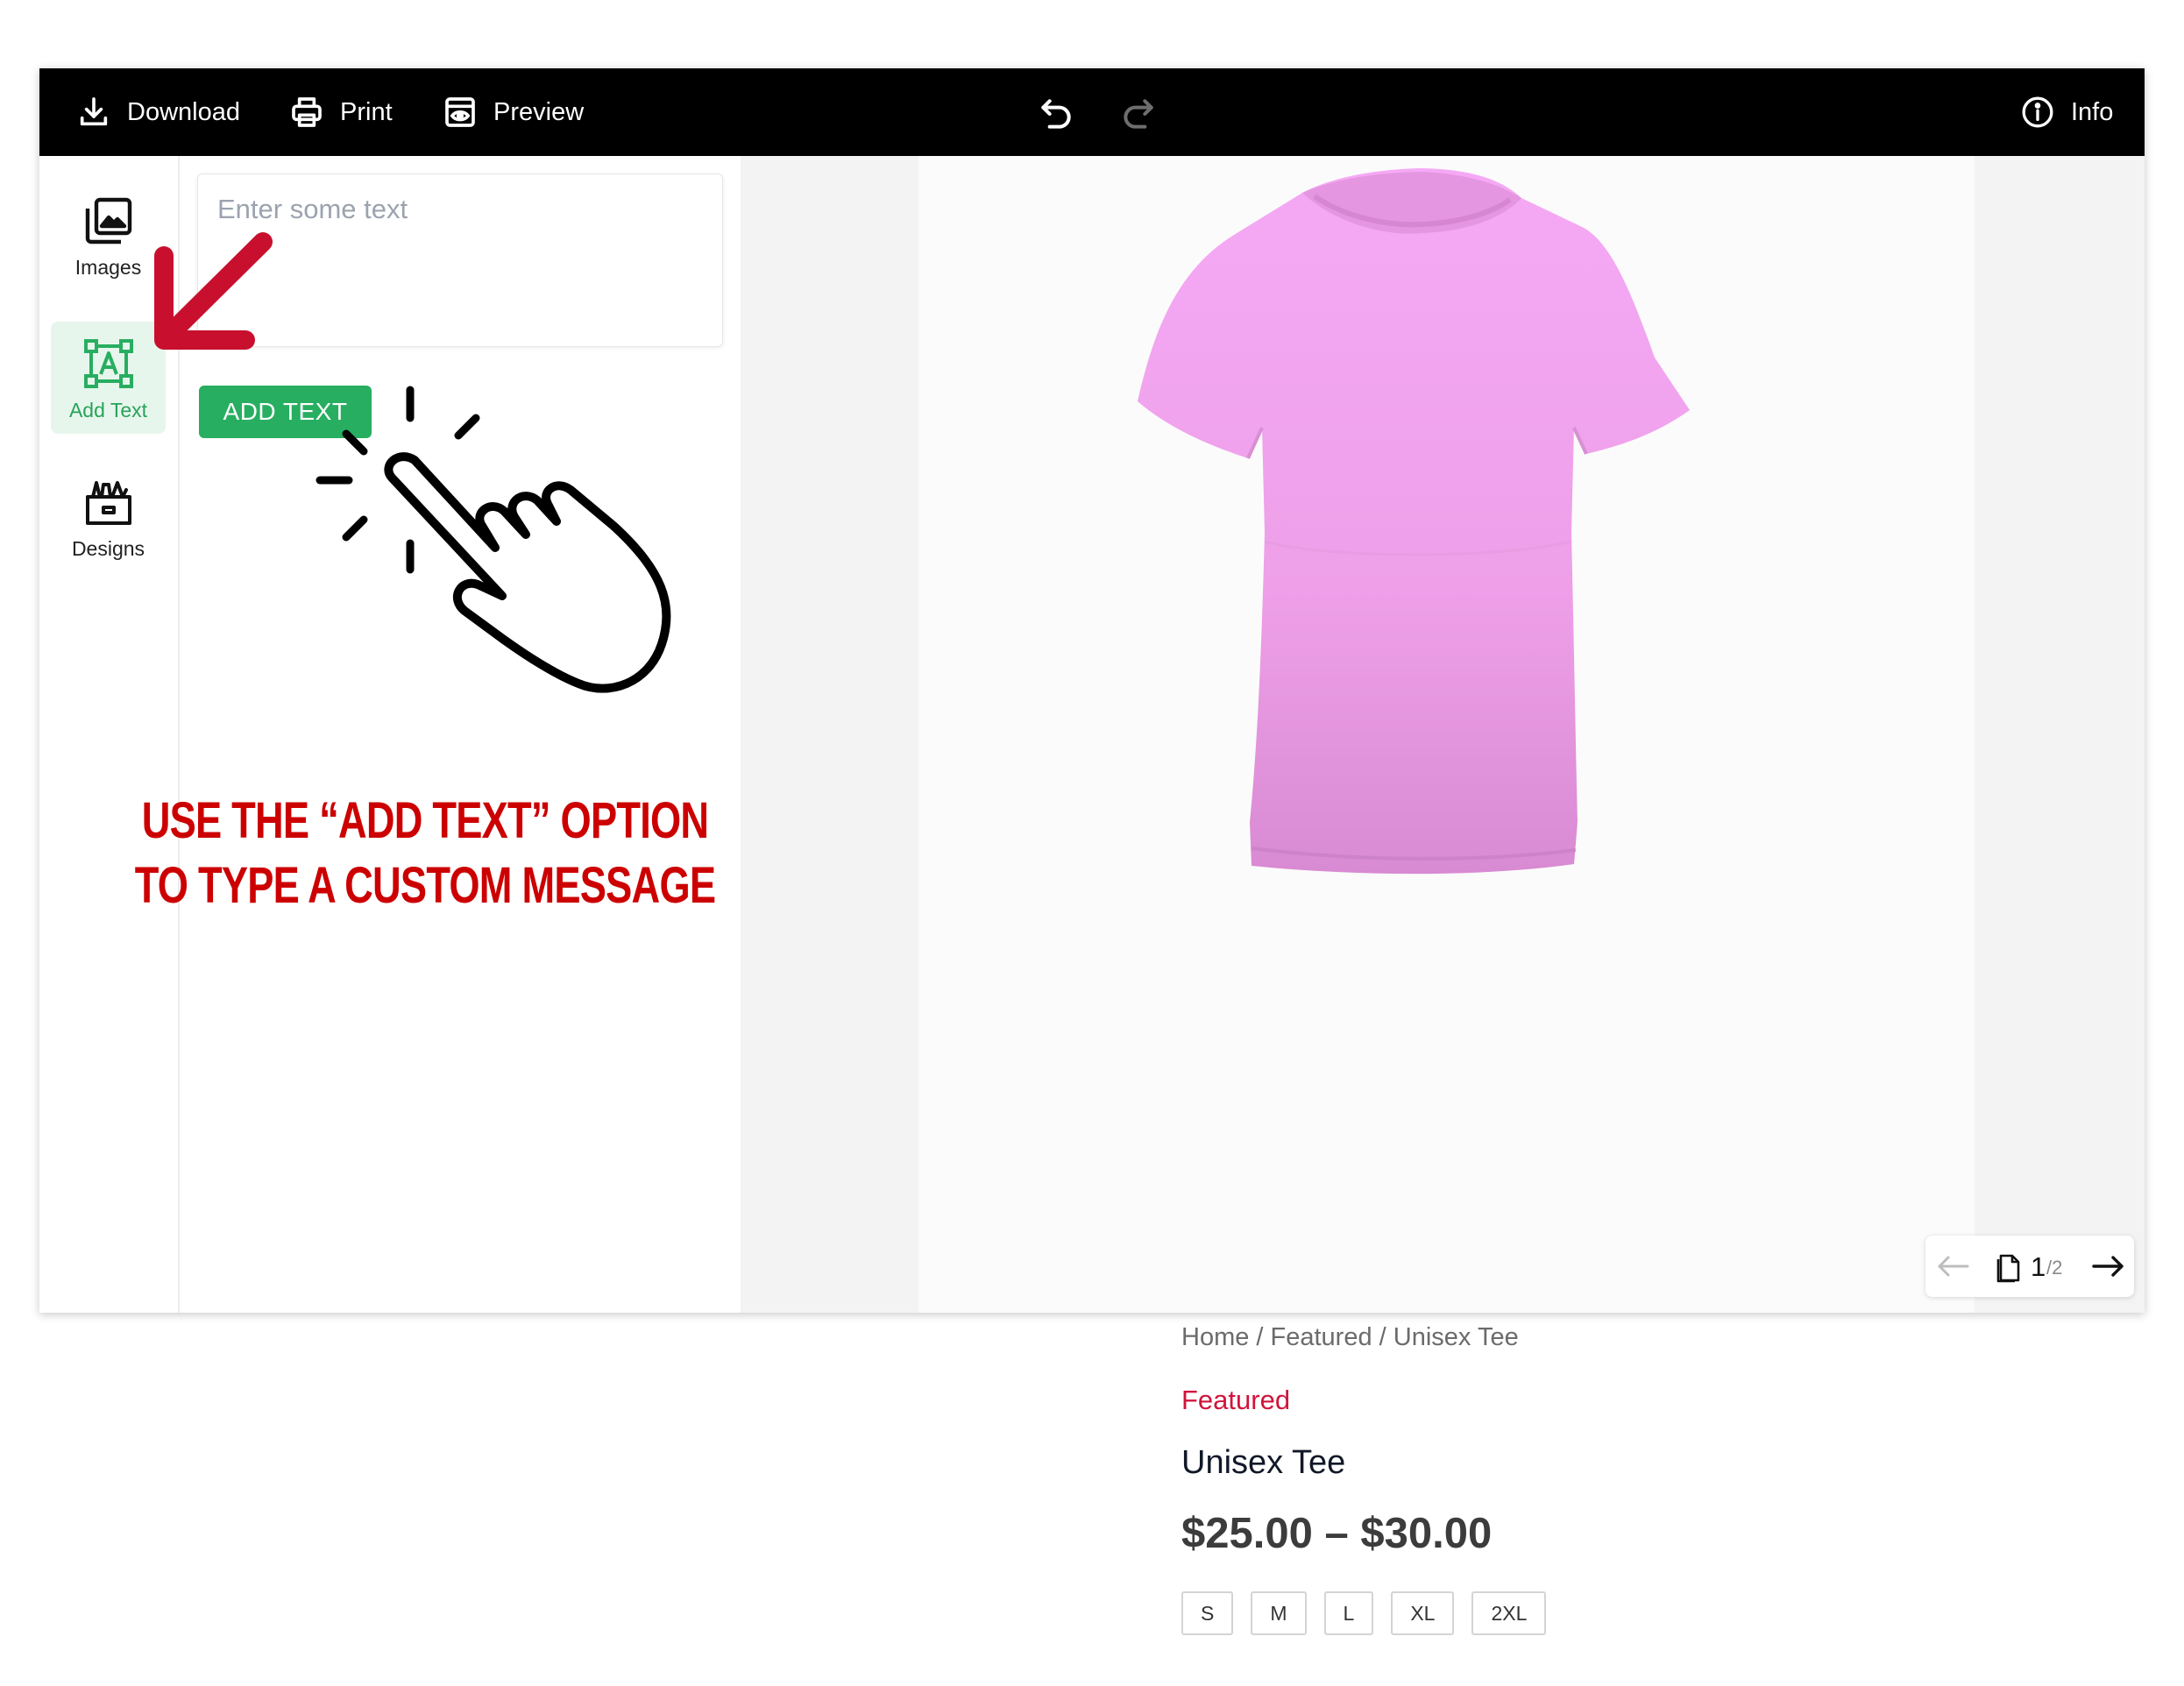 This screenshot has height=1686, width=2184. I want to click on undo-button, so click(1056, 114).